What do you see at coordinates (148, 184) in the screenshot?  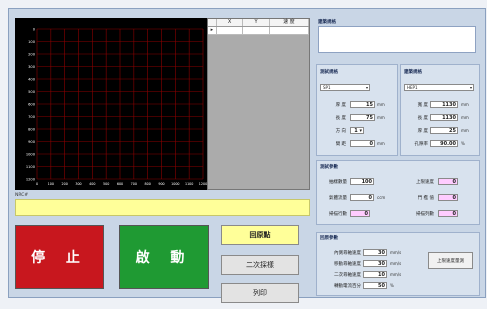 I see `x-tick-label: 800` at bounding box center [148, 184].